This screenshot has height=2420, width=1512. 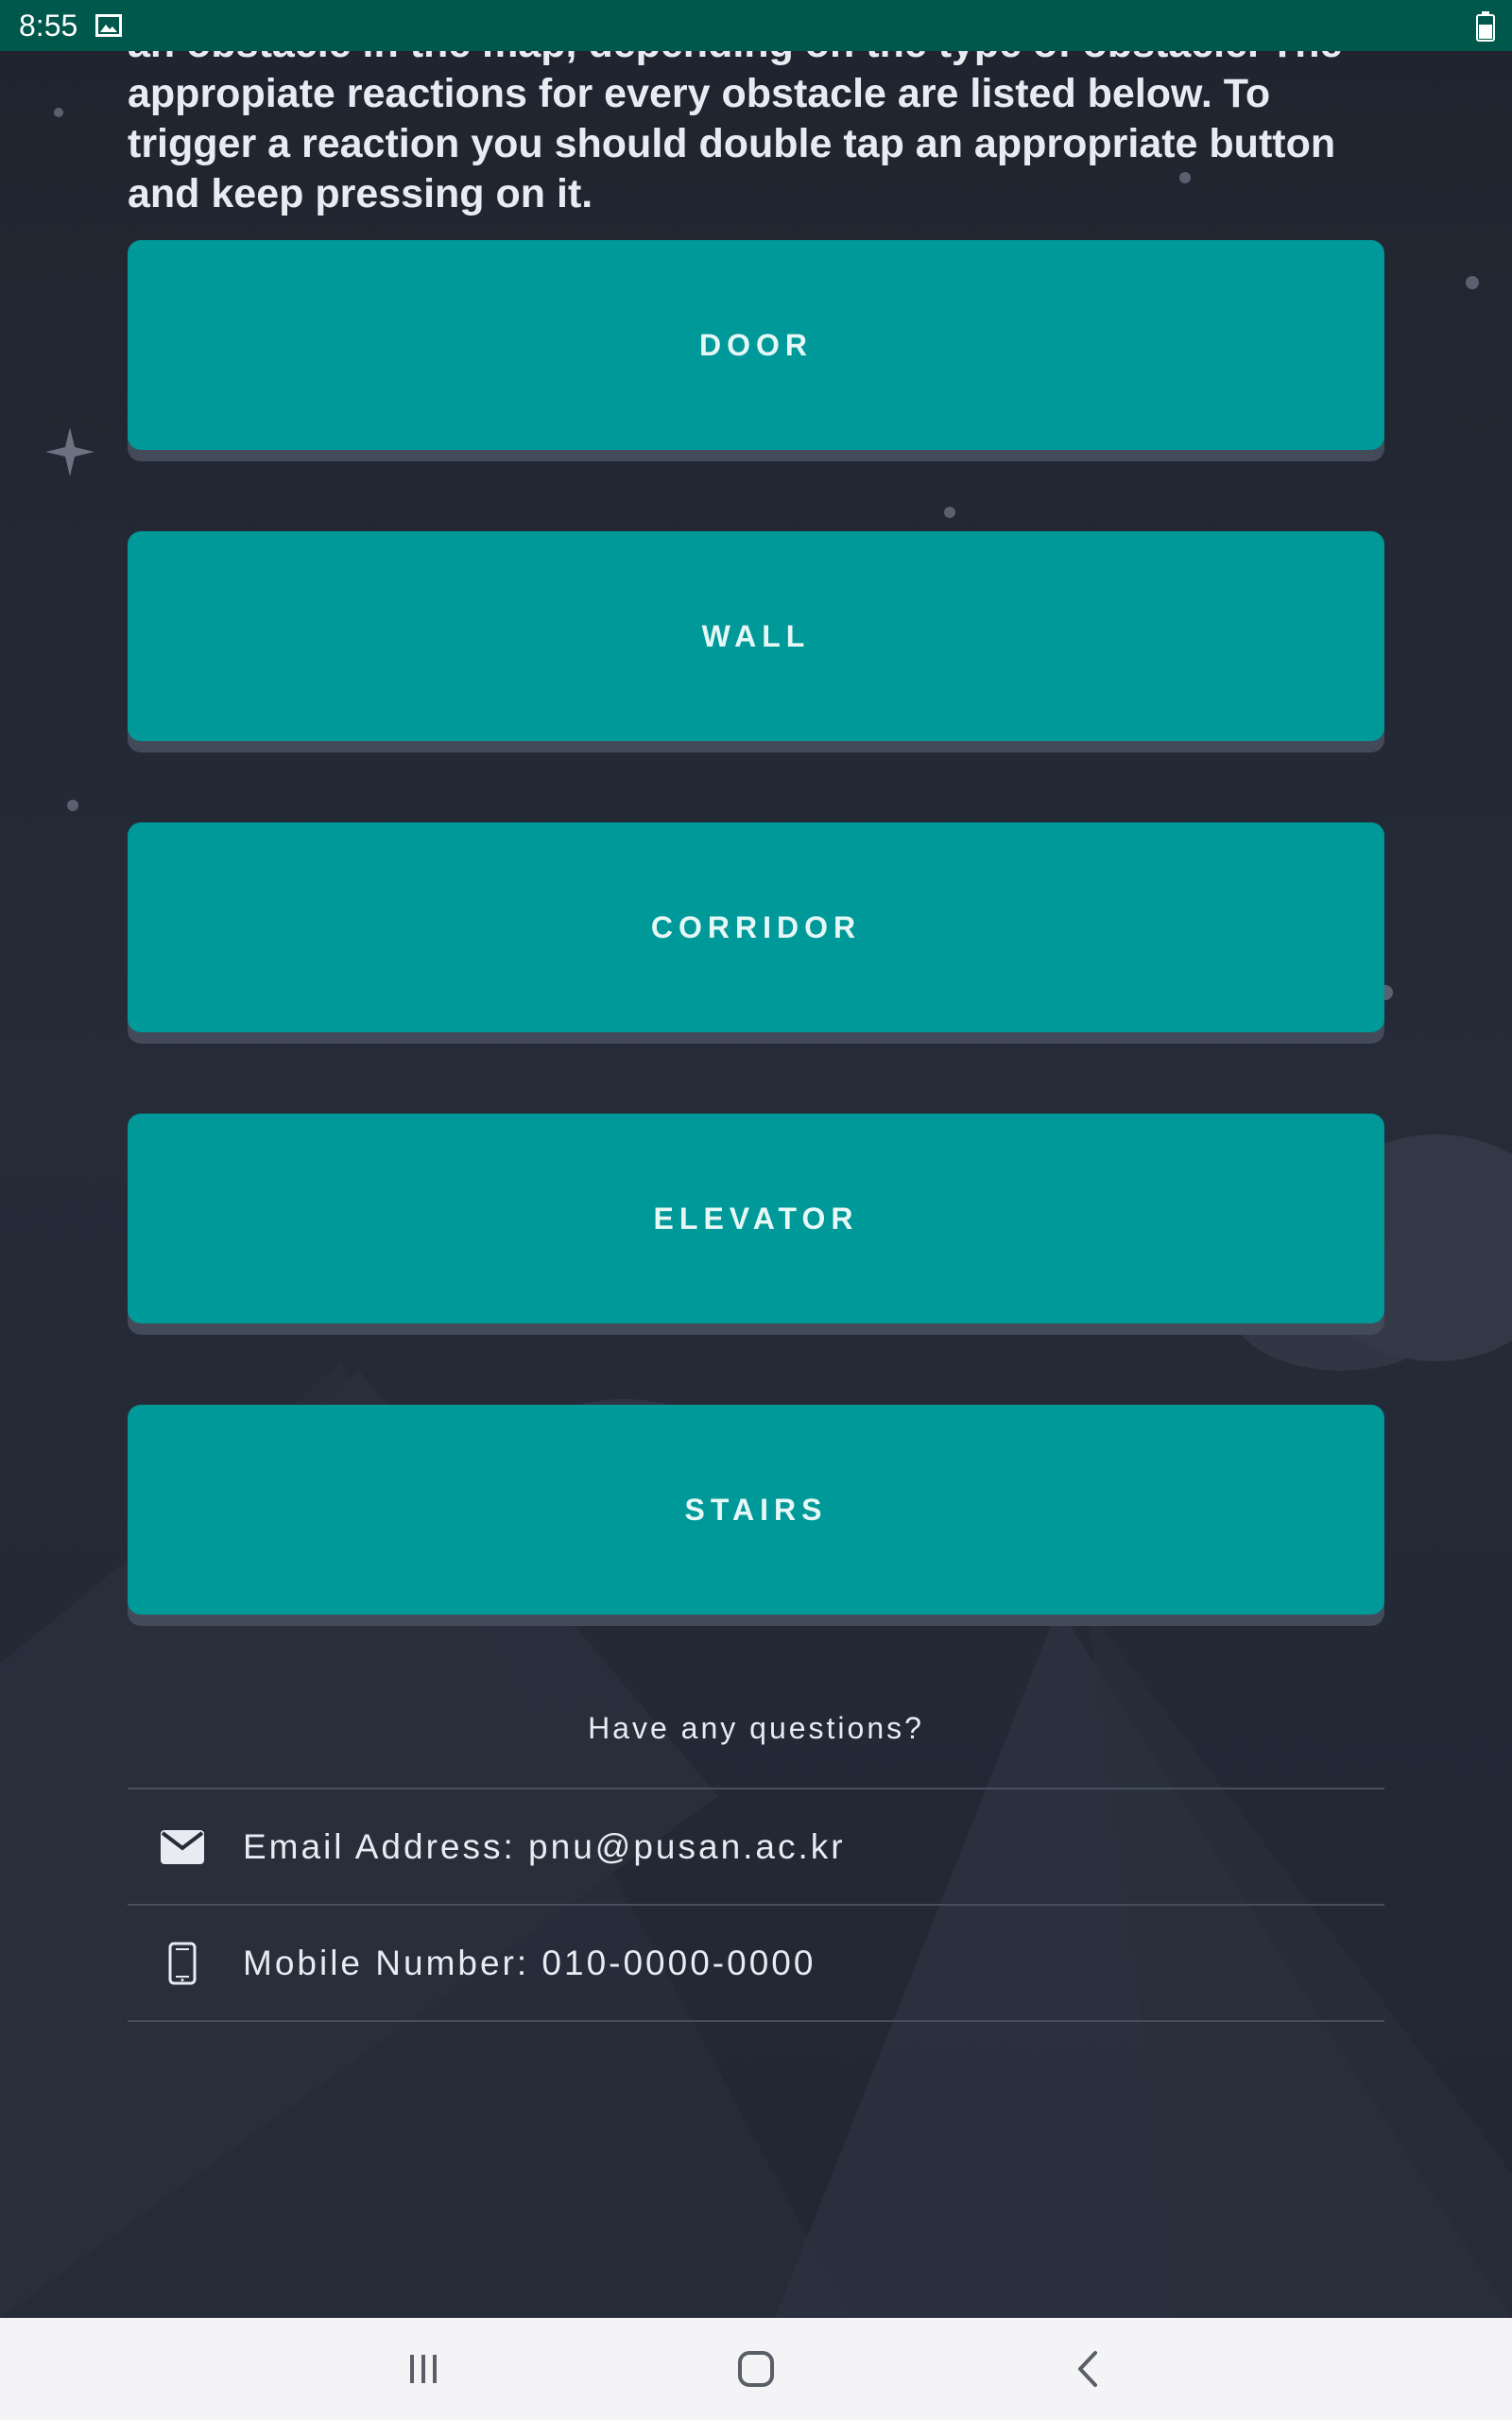 I want to click on home-icon, so click(x=756, y=2369).